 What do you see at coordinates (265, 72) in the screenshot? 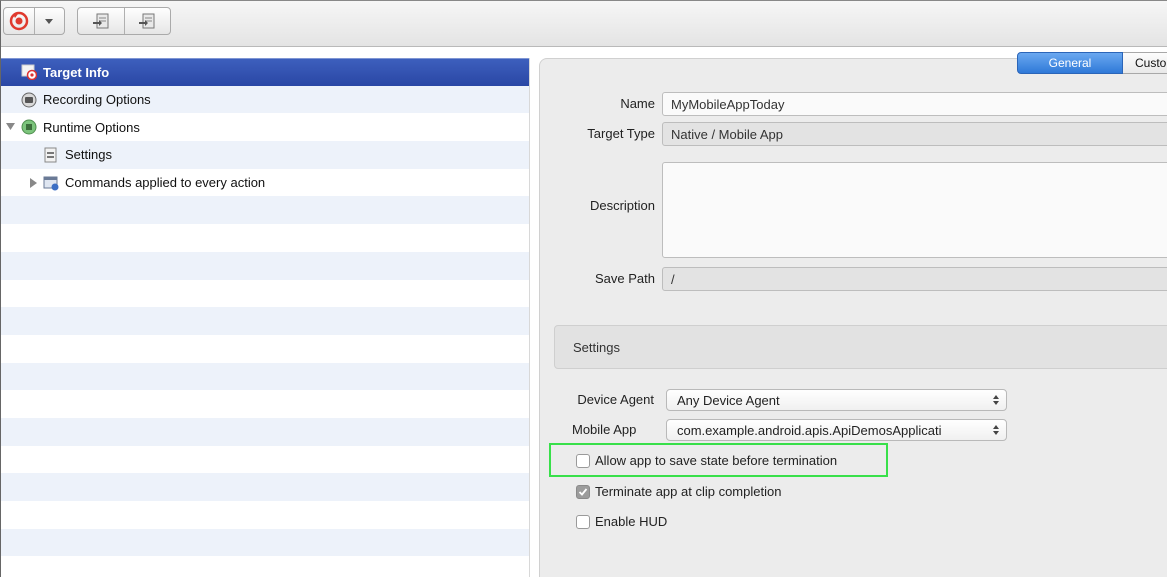
I see `tree-item-target-info: Target Info` at bounding box center [265, 72].